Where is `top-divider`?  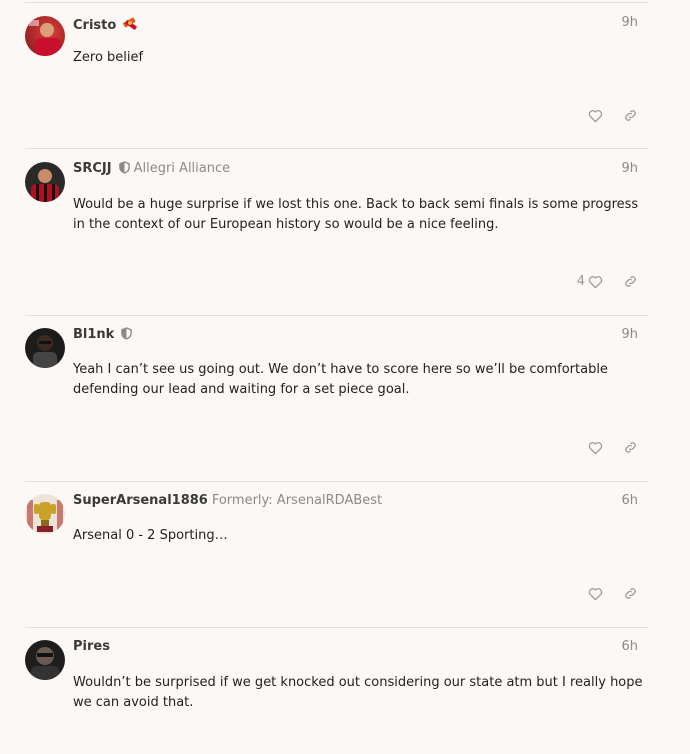 top-divider is located at coordinates (336, 2).